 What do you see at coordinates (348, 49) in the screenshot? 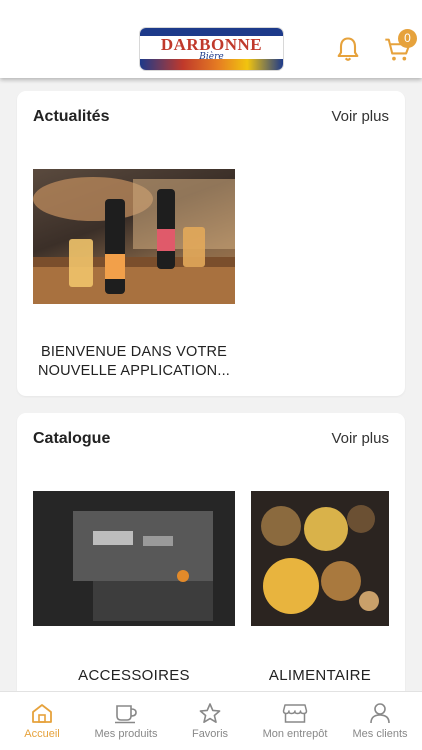
I see `bell-icon` at bounding box center [348, 49].